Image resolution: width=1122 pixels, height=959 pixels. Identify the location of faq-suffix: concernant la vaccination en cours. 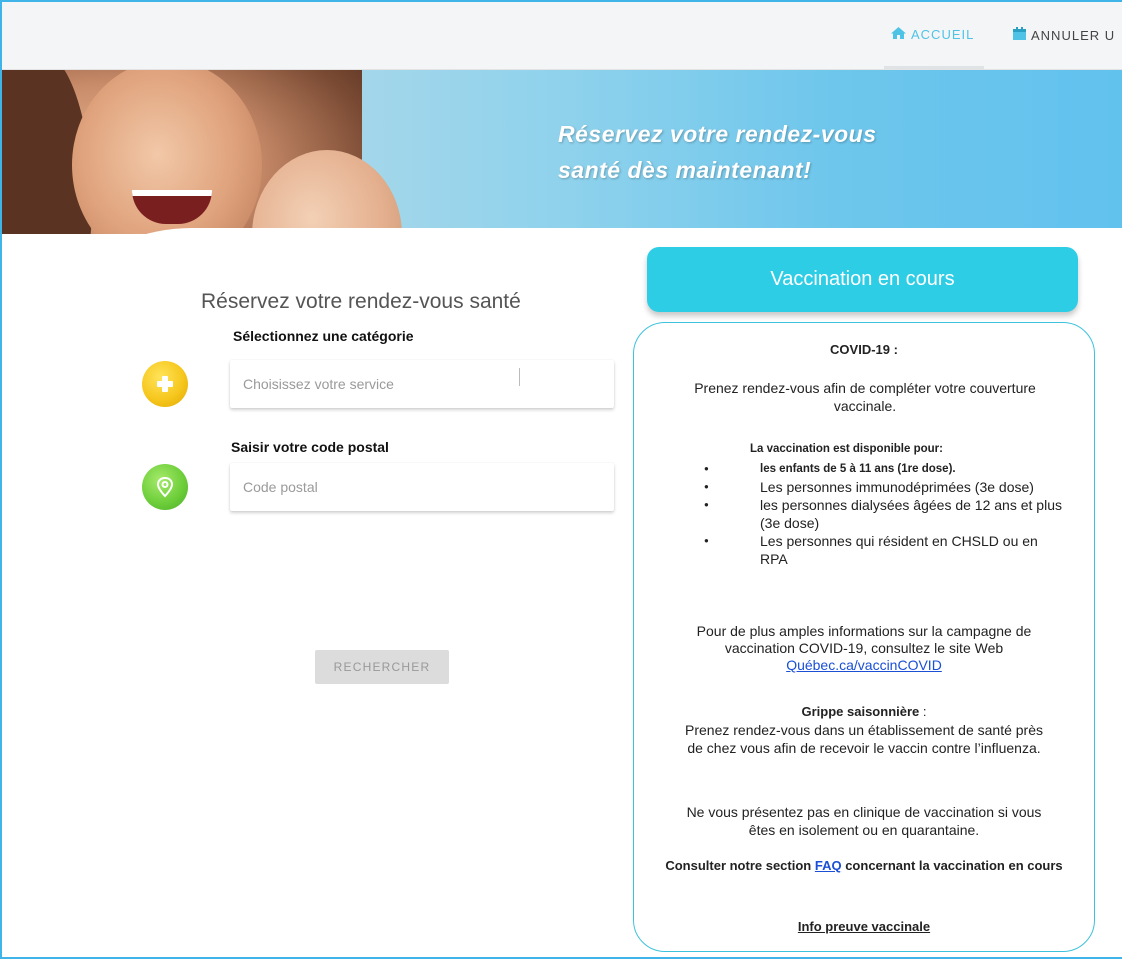
(952, 865).